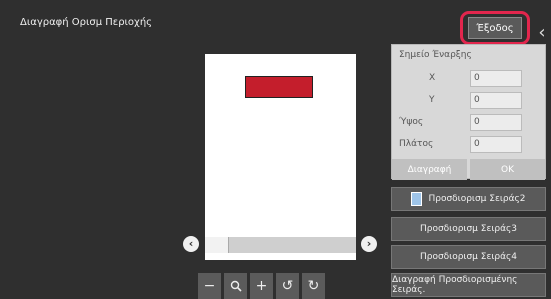  I want to click on y-field: 0, so click(496, 100).